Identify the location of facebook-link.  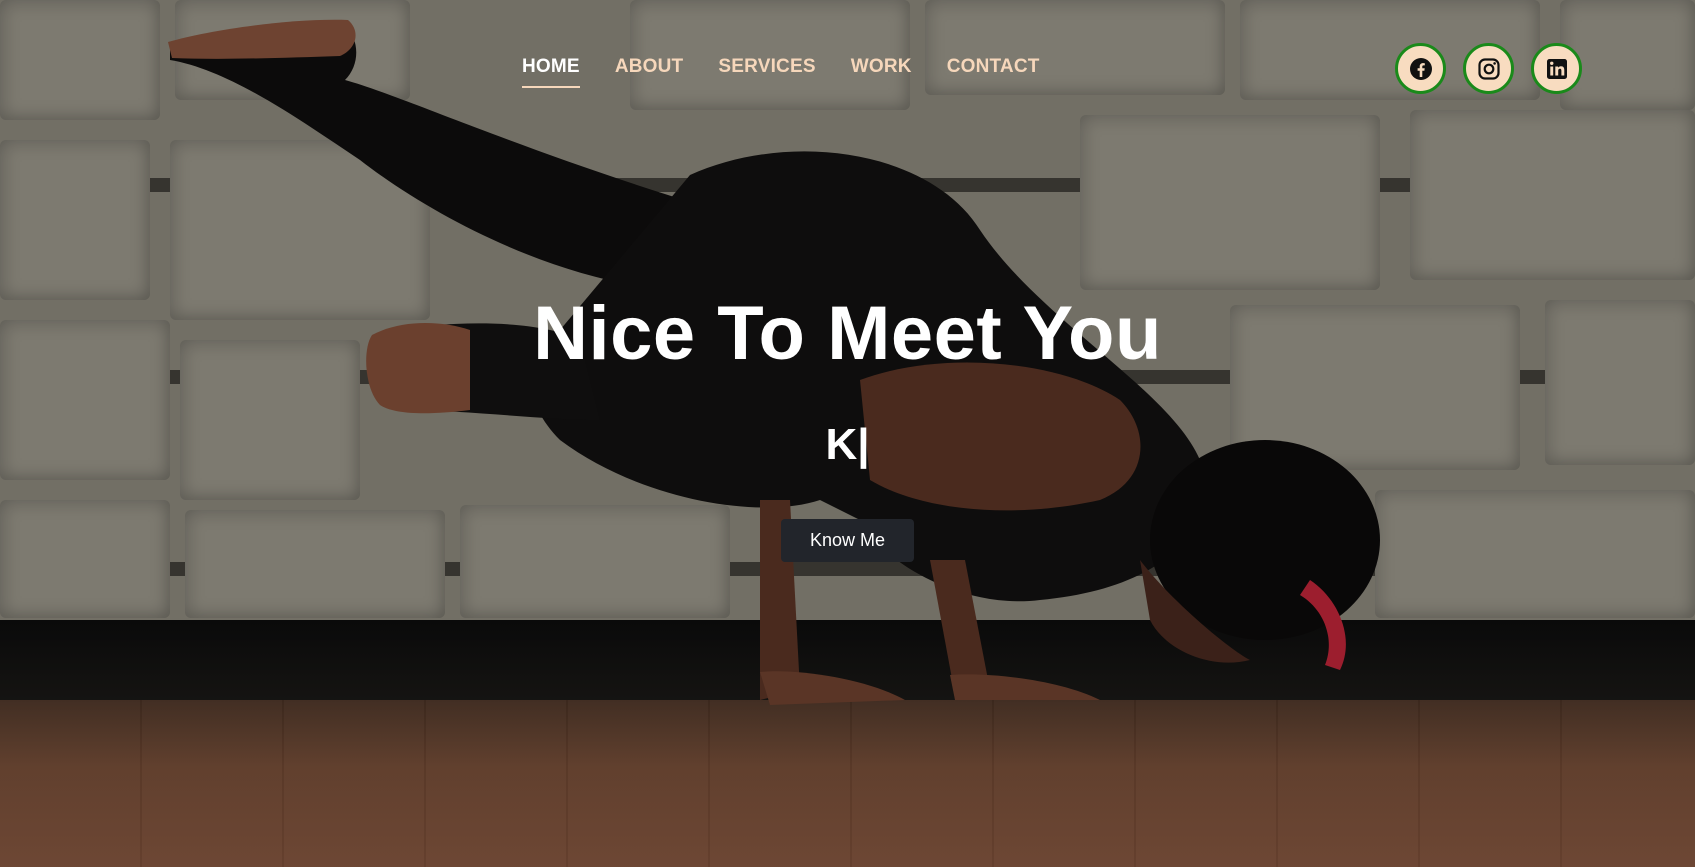
(1420, 68).